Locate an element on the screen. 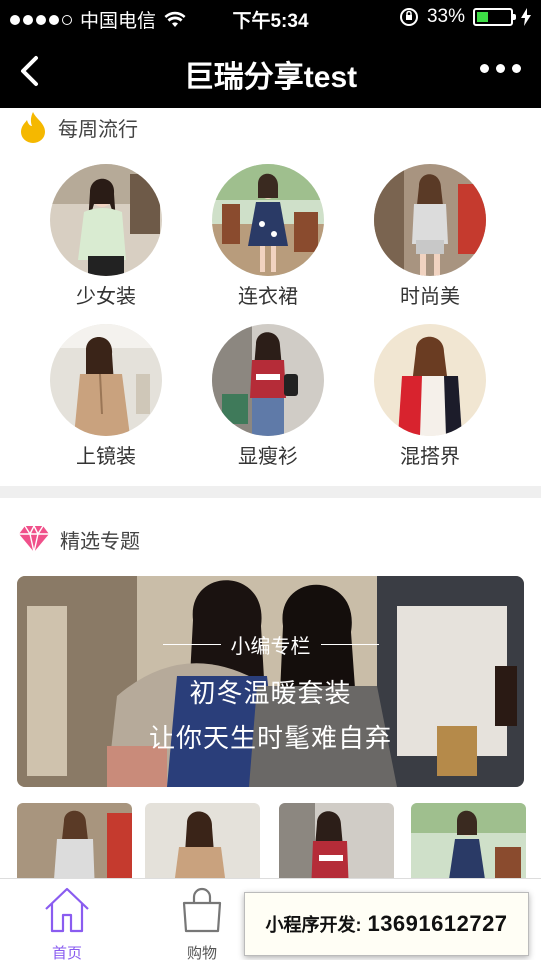  tab-shopping: 购物 is located at coordinates (202, 922).